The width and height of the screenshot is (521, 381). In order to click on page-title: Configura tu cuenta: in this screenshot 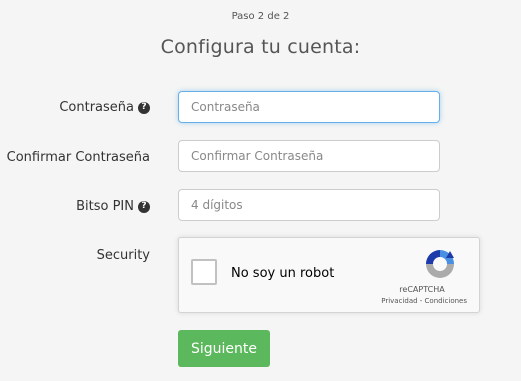, I will do `click(260, 47)`.